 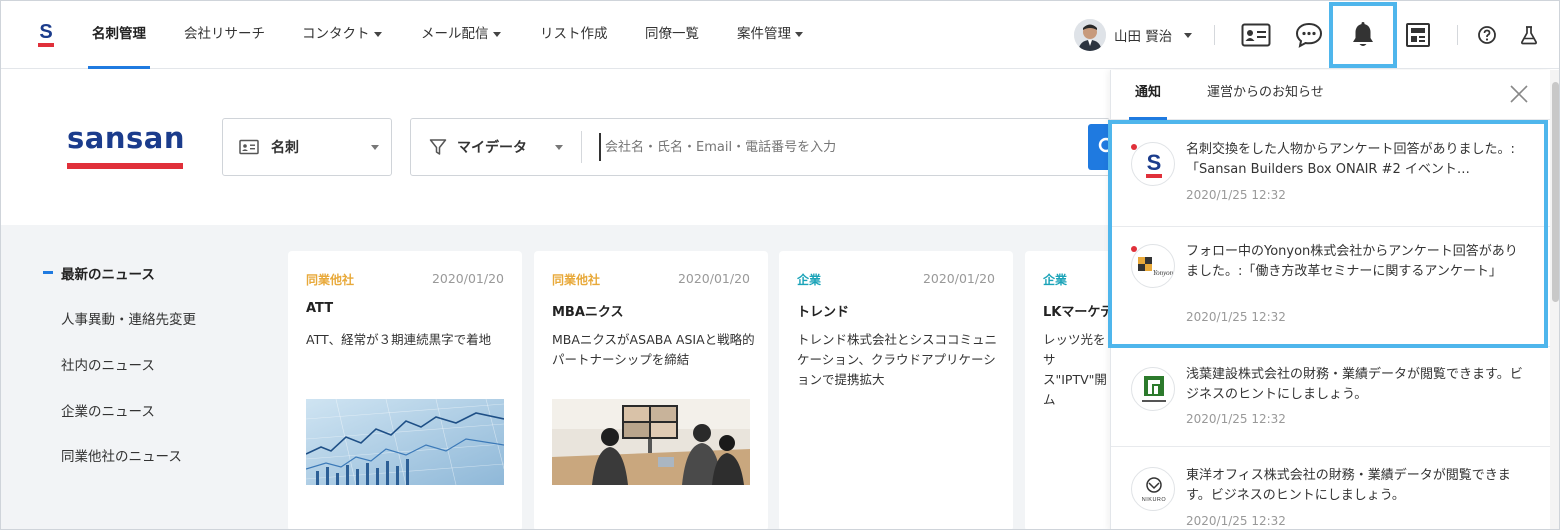 What do you see at coordinates (651, 442) in the screenshot?
I see `meeting-image` at bounding box center [651, 442].